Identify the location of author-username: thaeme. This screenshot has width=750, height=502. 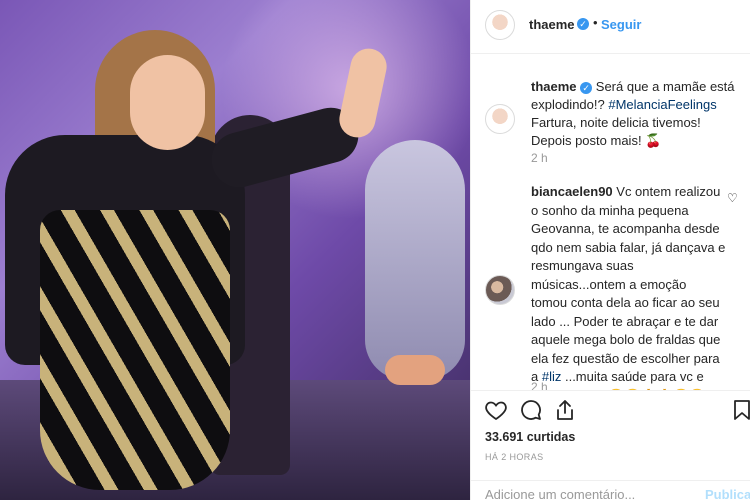
(552, 24).